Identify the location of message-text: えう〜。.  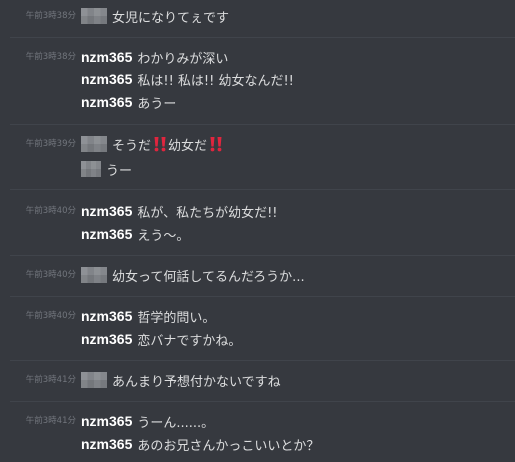
(163, 236).